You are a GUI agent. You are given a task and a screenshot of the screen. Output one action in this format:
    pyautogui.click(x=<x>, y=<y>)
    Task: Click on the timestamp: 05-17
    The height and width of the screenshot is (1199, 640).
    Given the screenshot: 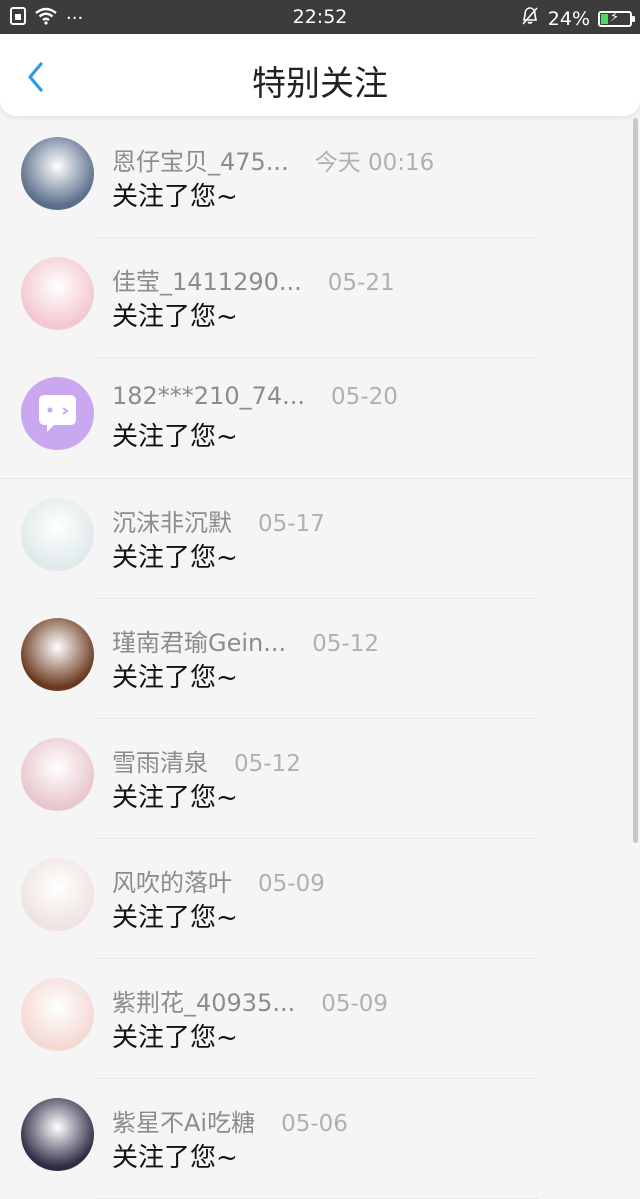 What is the action you would take?
    pyautogui.click(x=291, y=524)
    